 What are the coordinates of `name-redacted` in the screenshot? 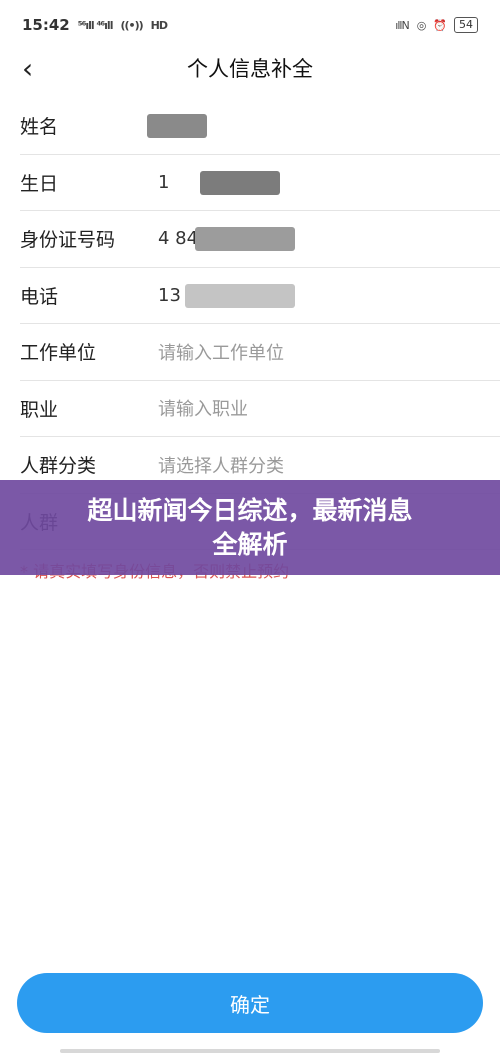 It's located at (177, 126).